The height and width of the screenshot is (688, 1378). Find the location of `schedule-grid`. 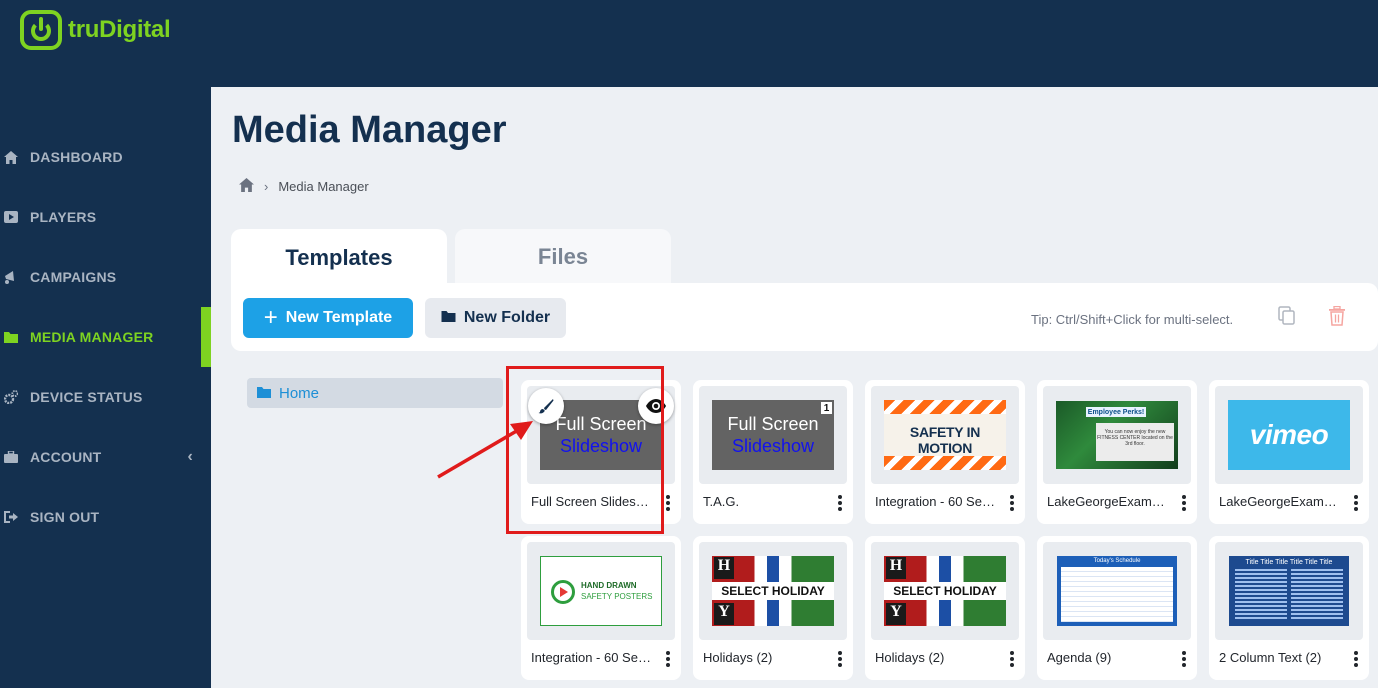

schedule-grid is located at coordinates (1117, 594).